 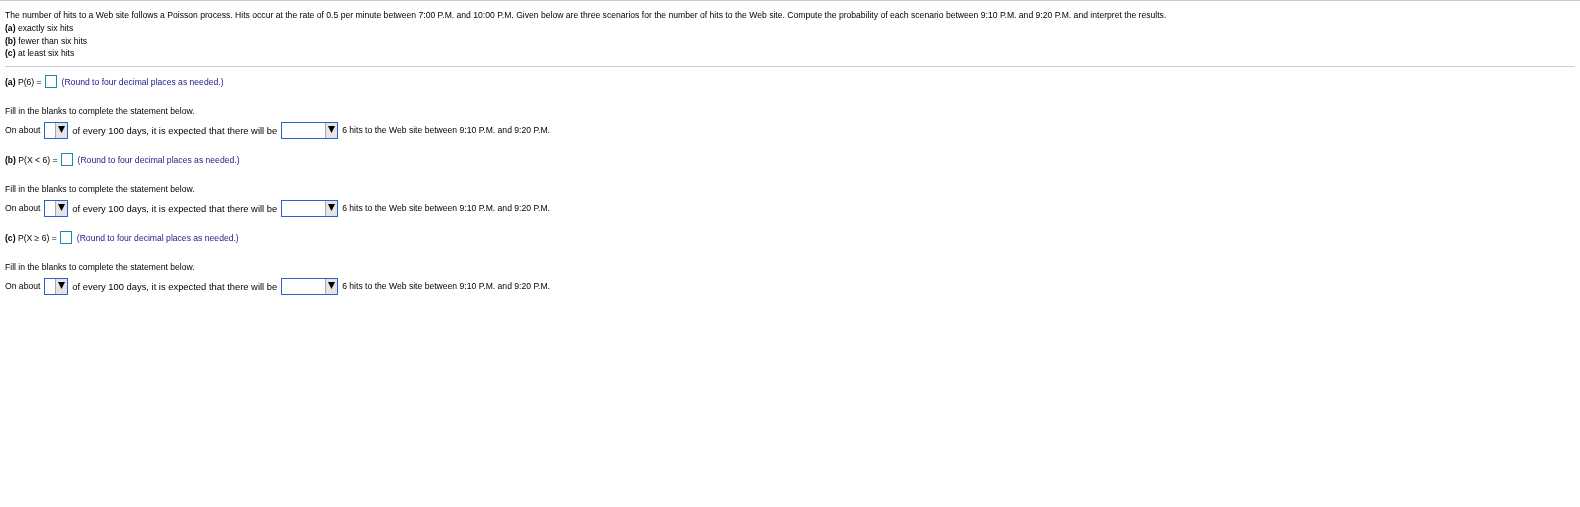 I want to click on scenario-item: (c) at least six hits, so click(x=40, y=53).